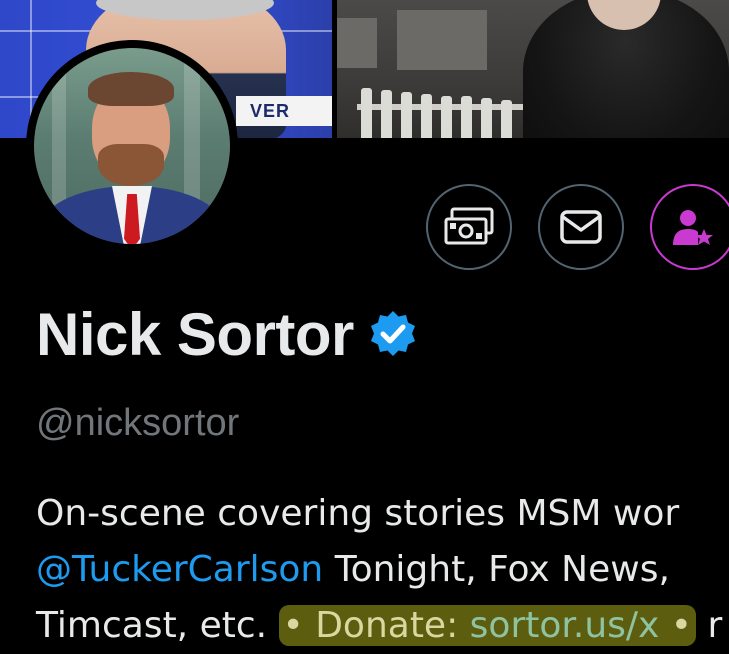 The height and width of the screenshot is (654, 729). I want to click on money-icon, so click(469, 226).